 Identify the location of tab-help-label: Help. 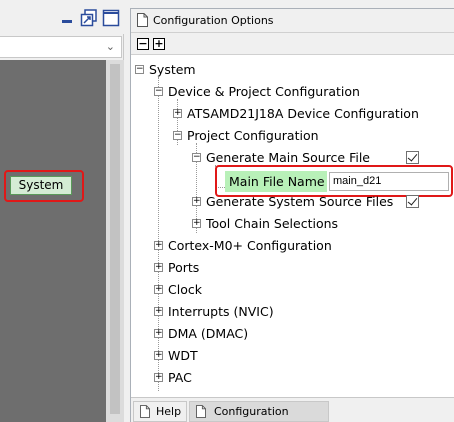
(169, 411).